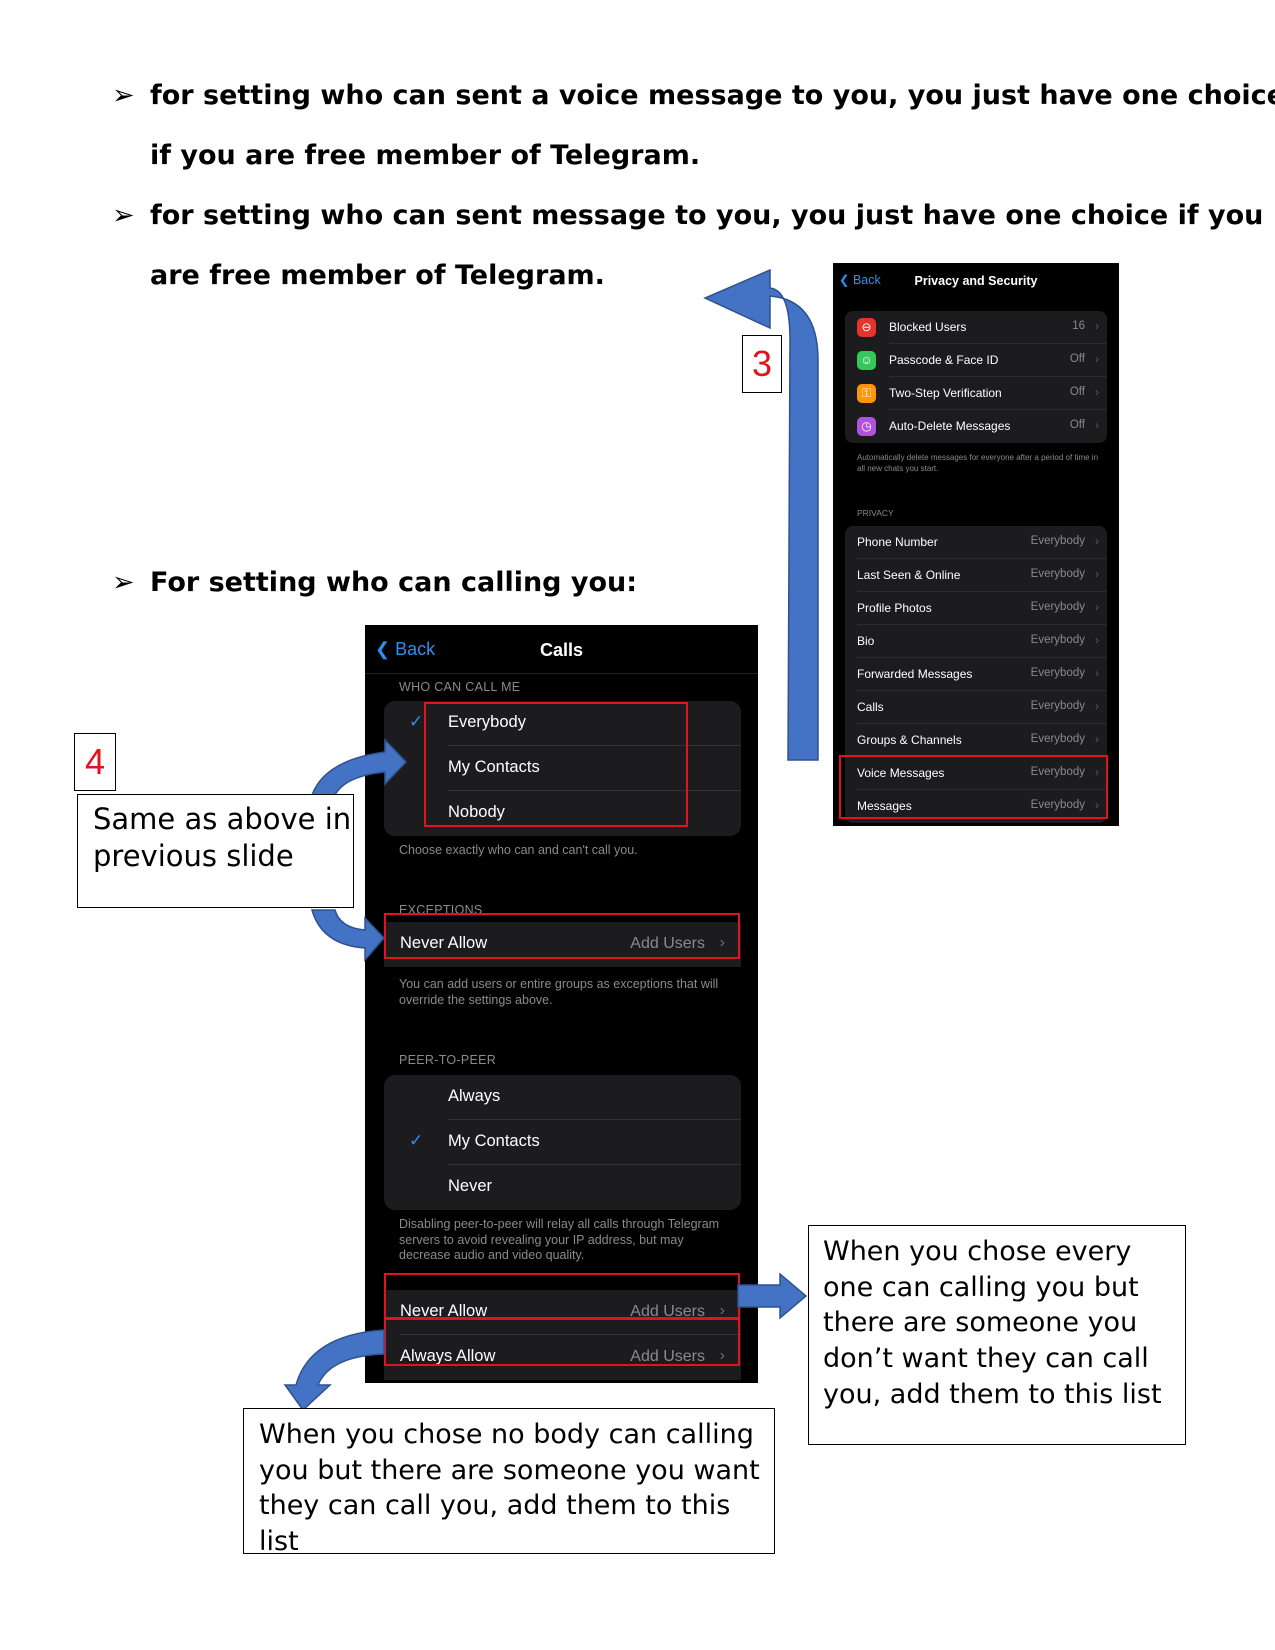 The image size is (1275, 1650). What do you see at coordinates (772, 1296) in the screenshot?
I see `never-allow-arrow-icon` at bounding box center [772, 1296].